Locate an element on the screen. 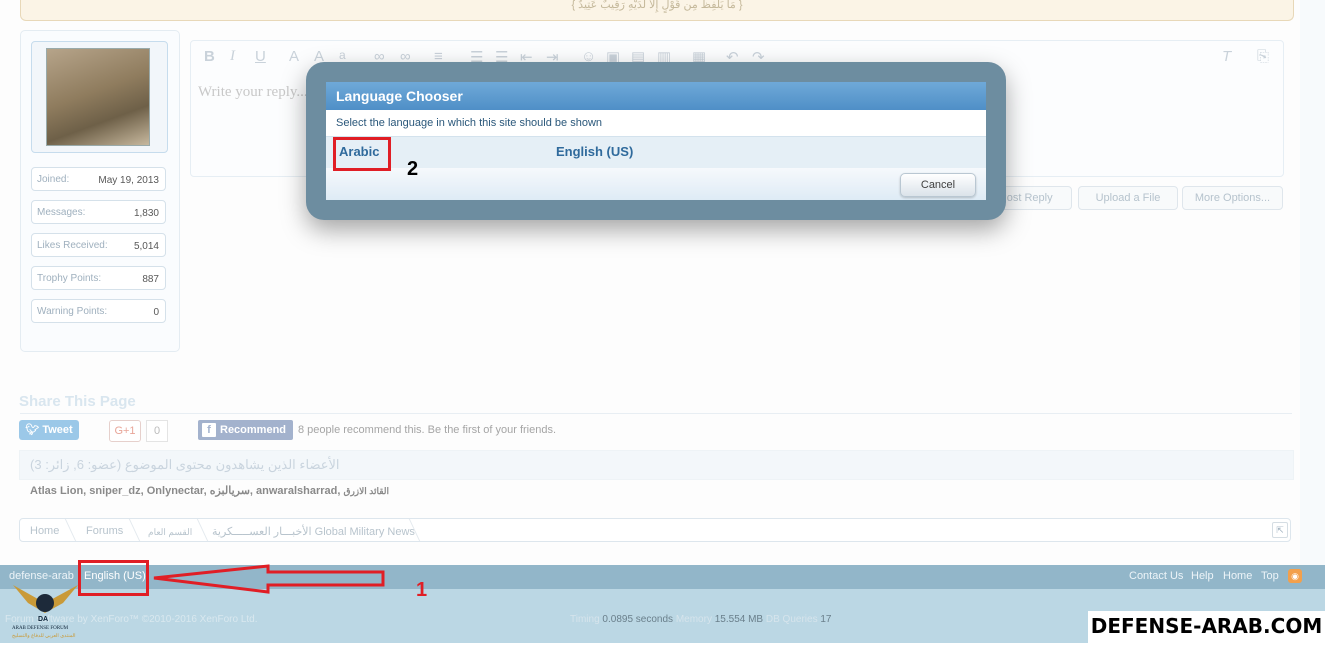 The image size is (1325, 646). avatar-image is located at coordinates (98, 97).